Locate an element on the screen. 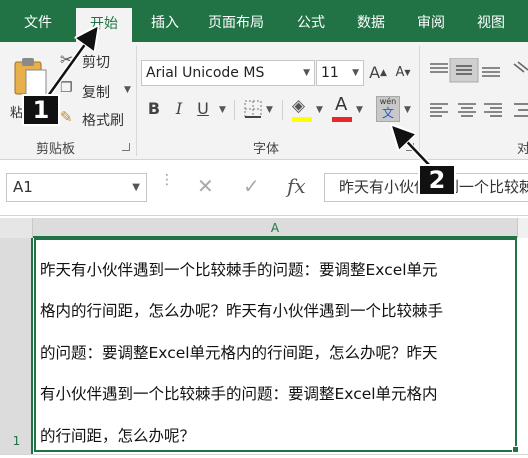 Image resolution: width=528 pixels, height=458 pixels. border-icon is located at coordinates (253, 109).